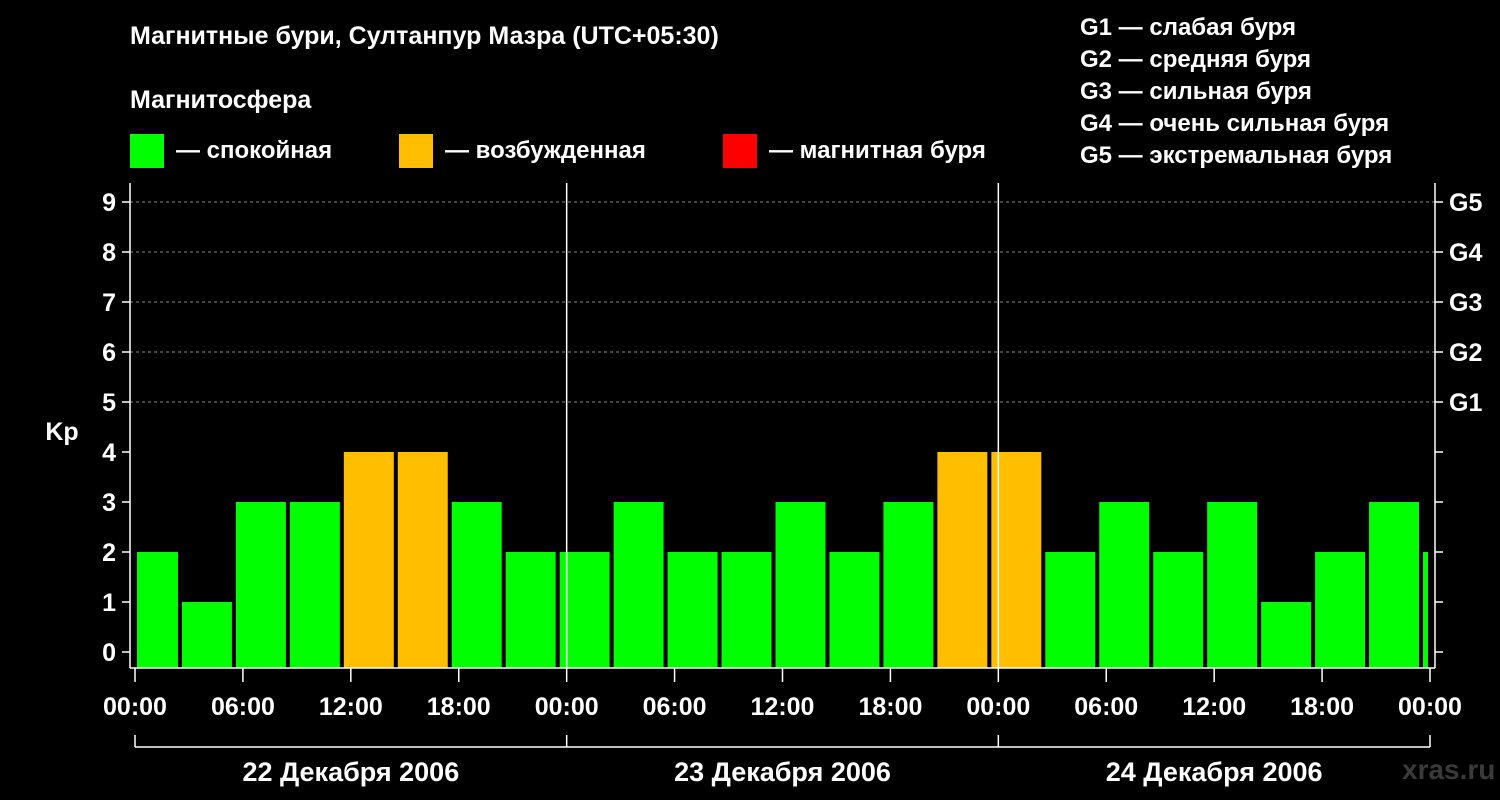 The width and height of the screenshot is (1500, 800). Describe the element at coordinates (109, 303) in the screenshot. I see `y-tick-label: 7` at that location.